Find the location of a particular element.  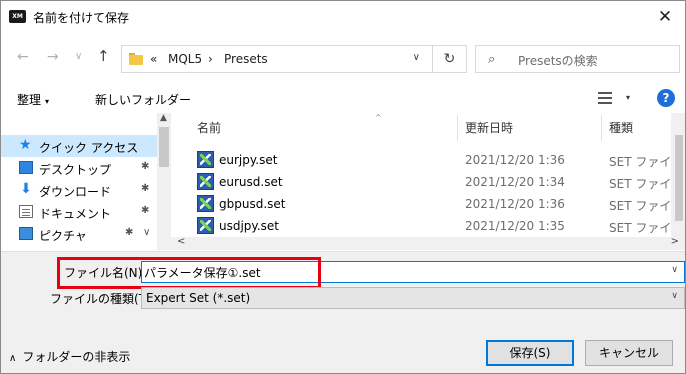

nav-item-label: ピクチャ is located at coordinates (63, 236).